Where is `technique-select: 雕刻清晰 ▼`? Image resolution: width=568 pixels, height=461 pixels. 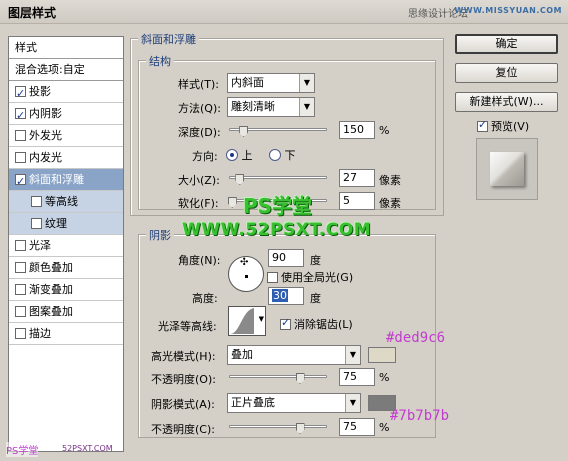 technique-select: 雕刻清晰 ▼ is located at coordinates (271, 107).